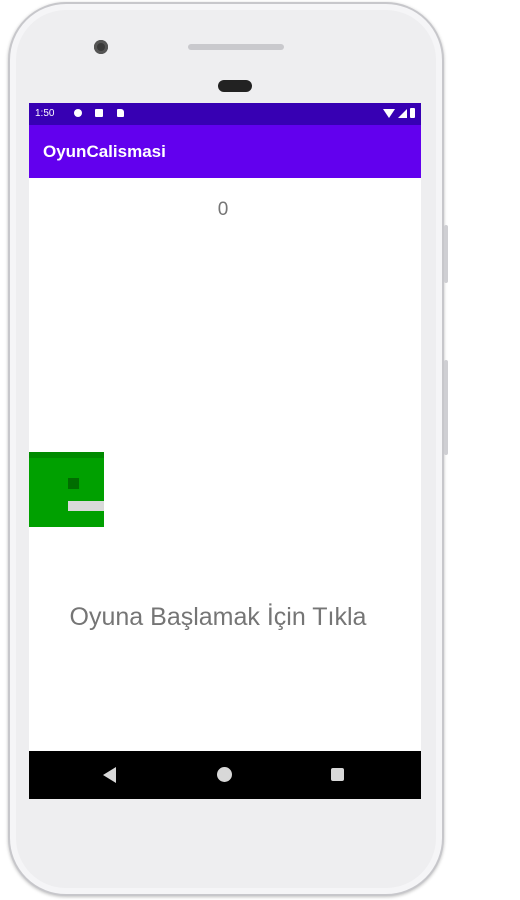 The image size is (520, 900). What do you see at coordinates (104, 151) in the screenshot?
I see `app-title: OyunCalismasi` at bounding box center [104, 151].